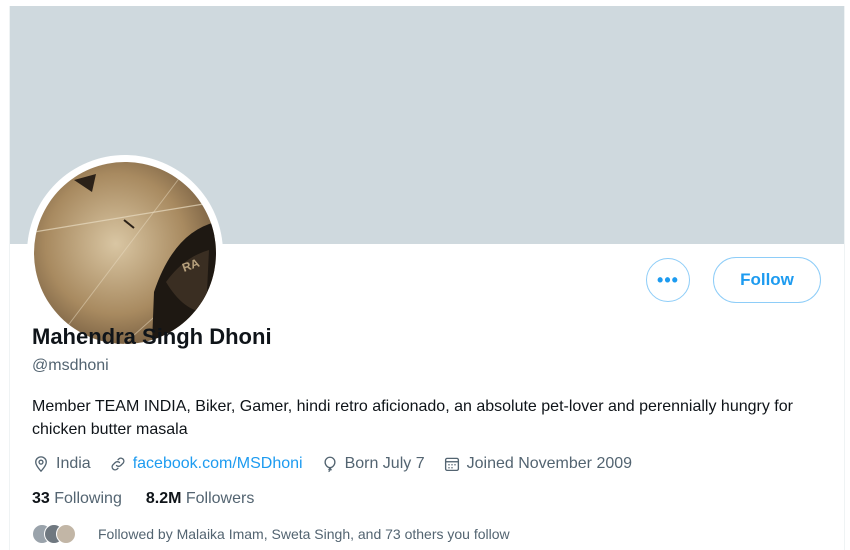  I want to click on website-link: facebook.com/MSDhoni, so click(218, 464).